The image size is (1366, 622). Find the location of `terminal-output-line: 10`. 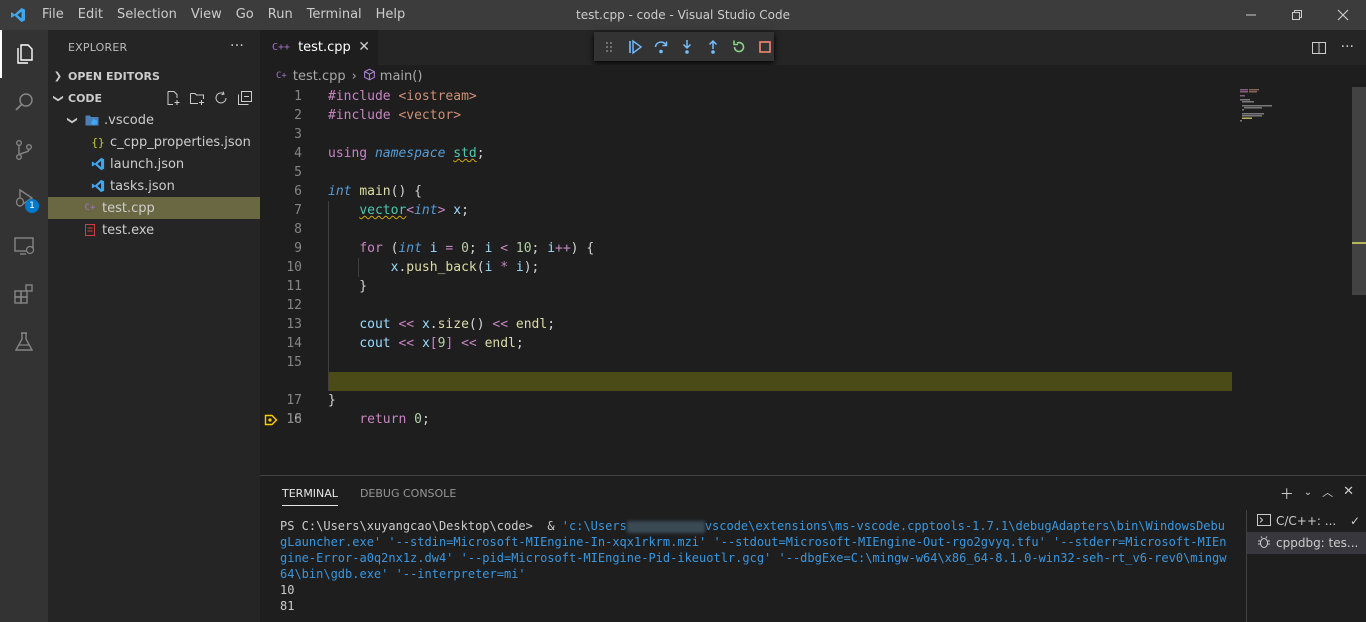

terminal-output-line: 10 is located at coordinates (287, 590).